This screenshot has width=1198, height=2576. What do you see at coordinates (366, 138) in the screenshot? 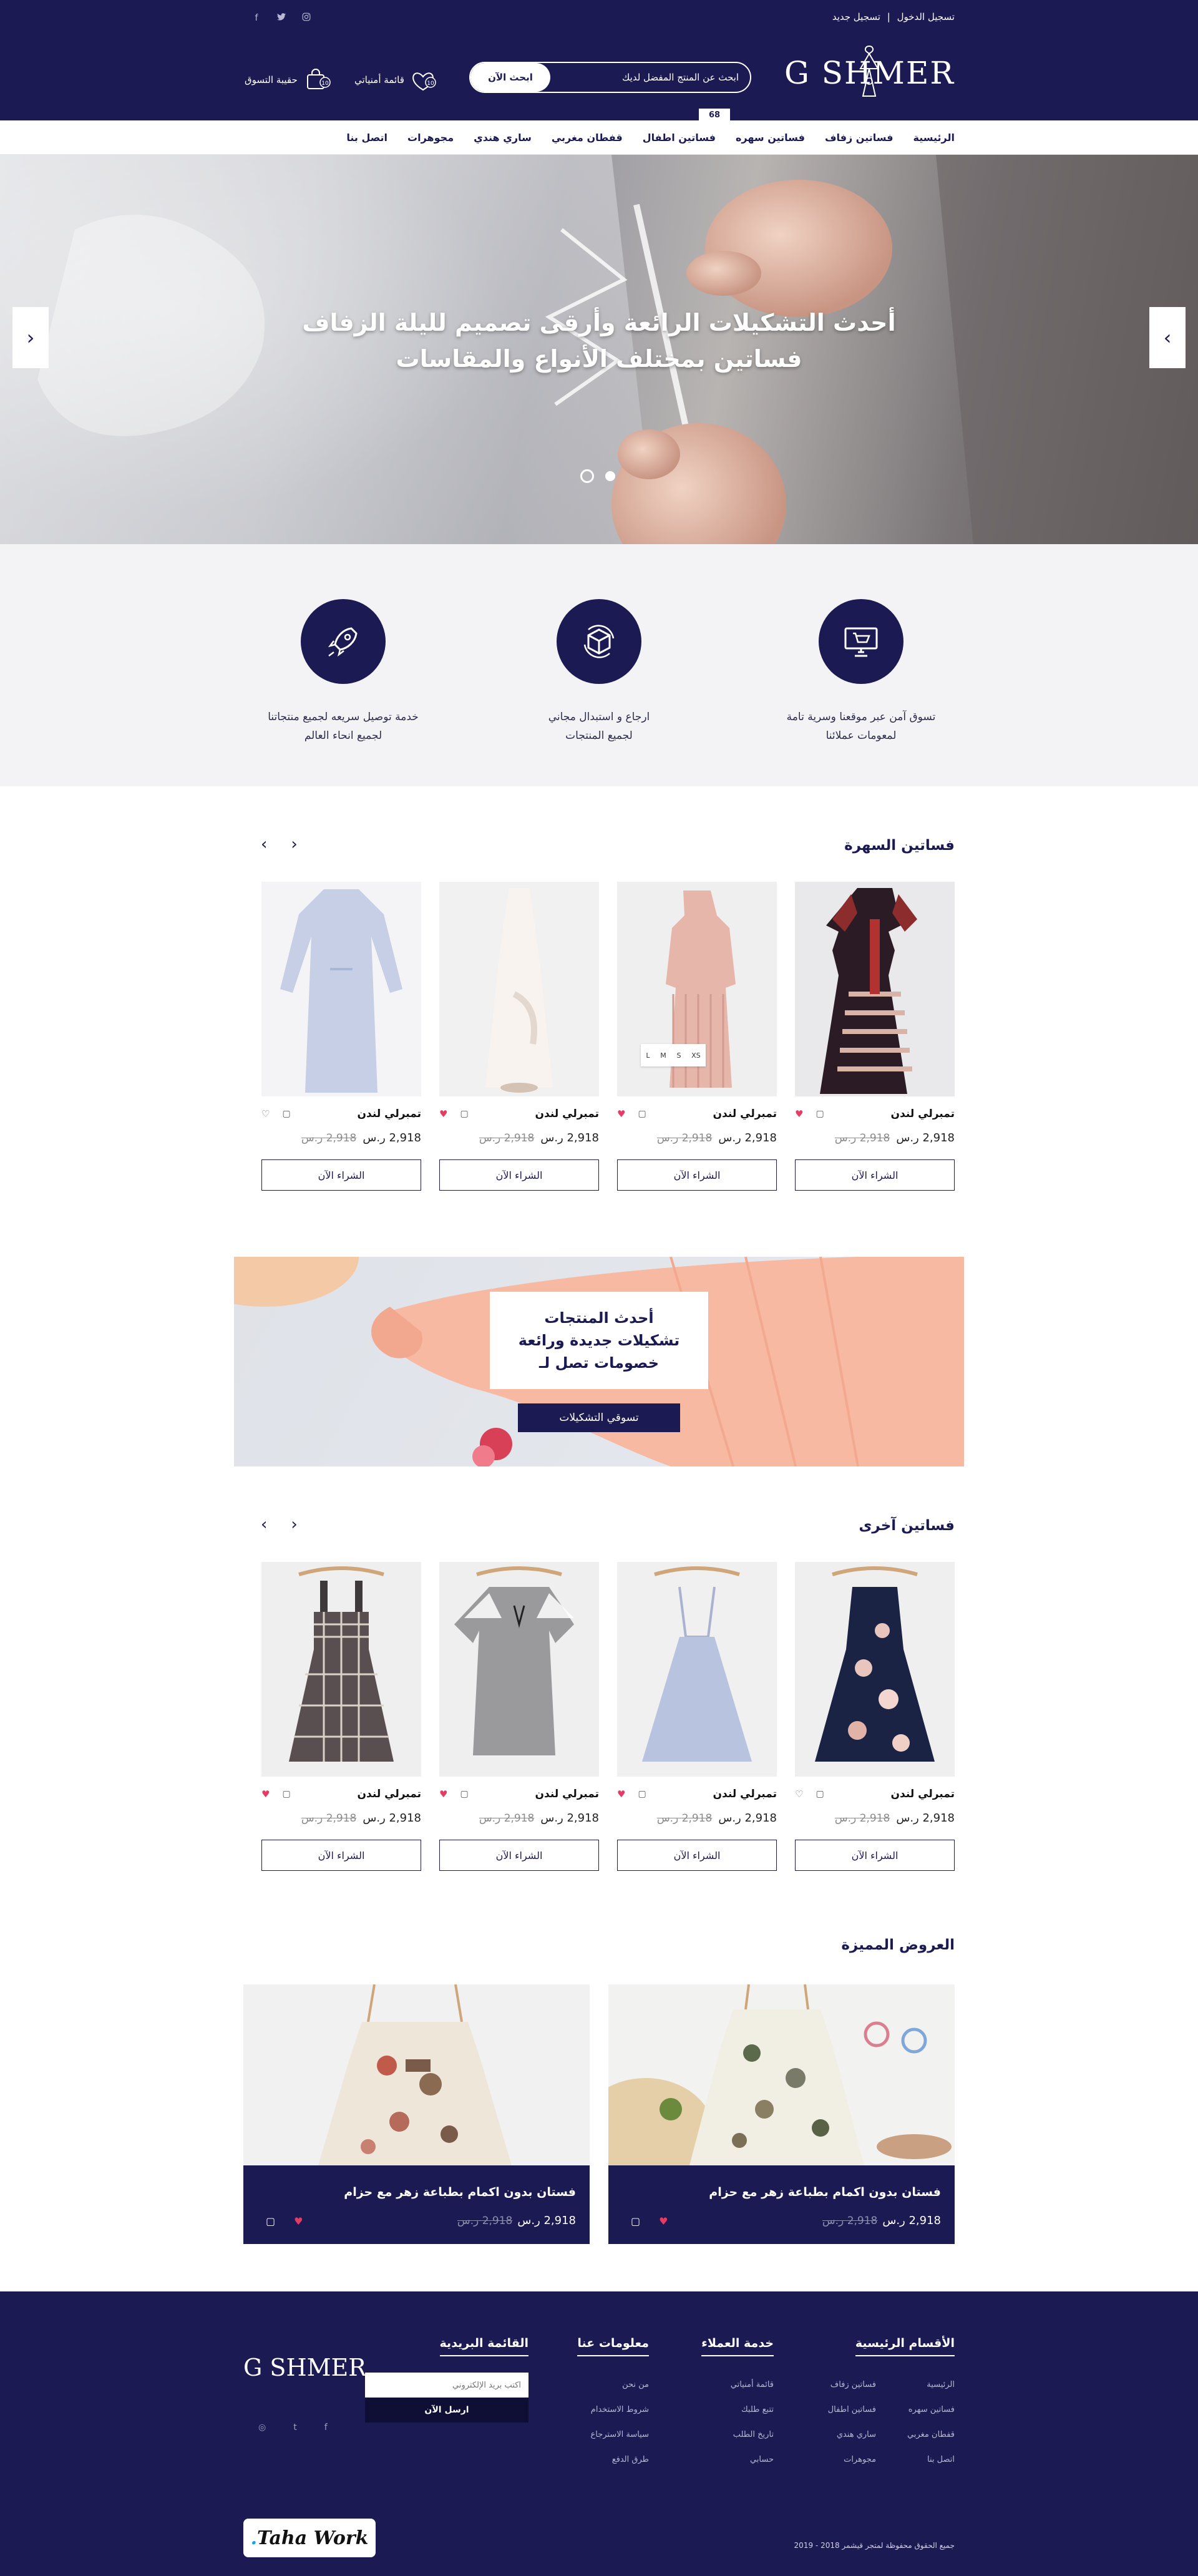
I see `menu-item-contact: اتصل بنا` at bounding box center [366, 138].